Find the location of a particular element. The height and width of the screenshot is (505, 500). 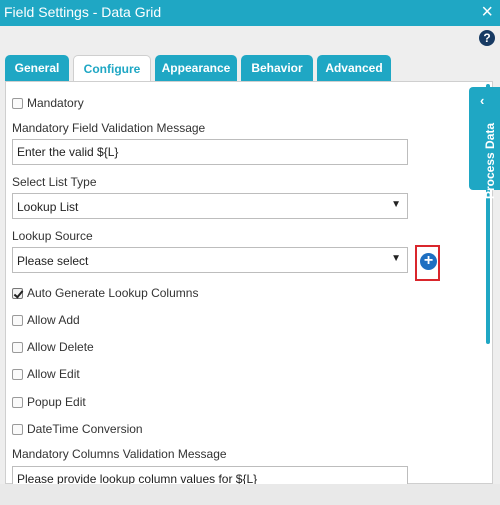

validation-message-label: Mandatory Field Validation Message is located at coordinates (109, 128).